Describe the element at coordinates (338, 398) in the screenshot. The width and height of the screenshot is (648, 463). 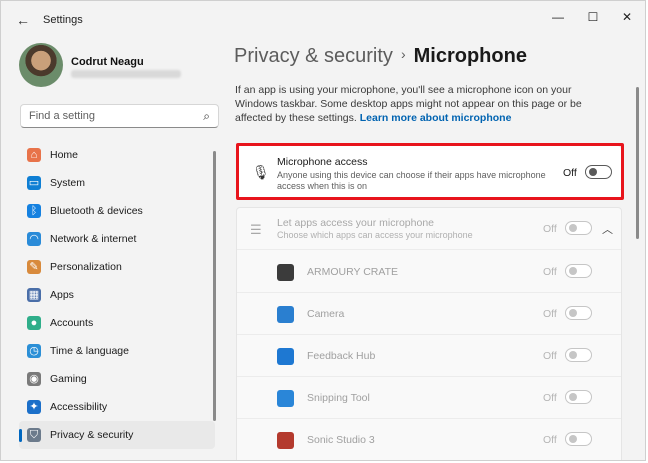
I see `app-name: Snipping Tool` at that location.